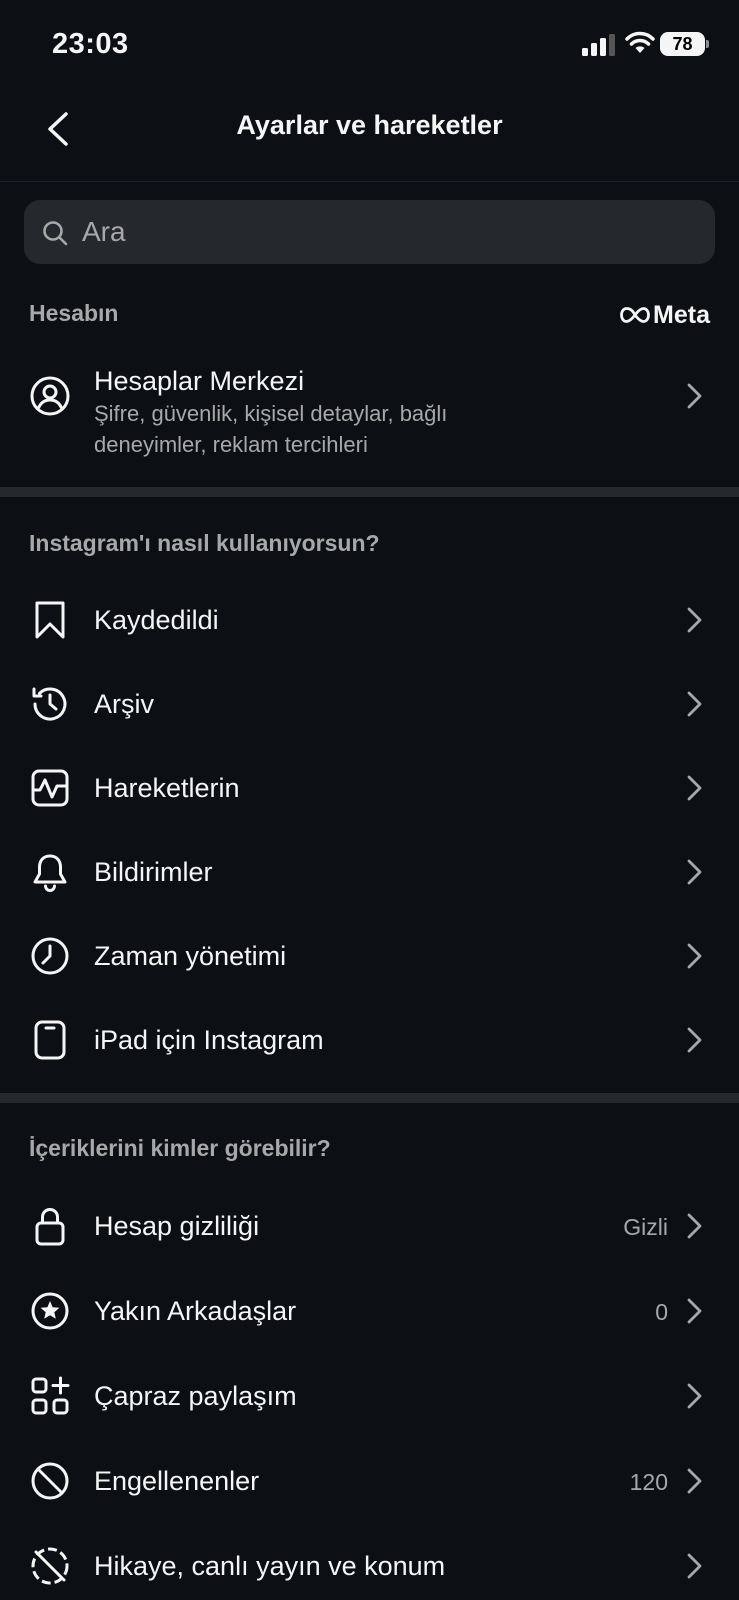 This screenshot has width=739, height=1600. Describe the element at coordinates (50, 1481) in the screenshot. I see `blocked-icon` at that location.